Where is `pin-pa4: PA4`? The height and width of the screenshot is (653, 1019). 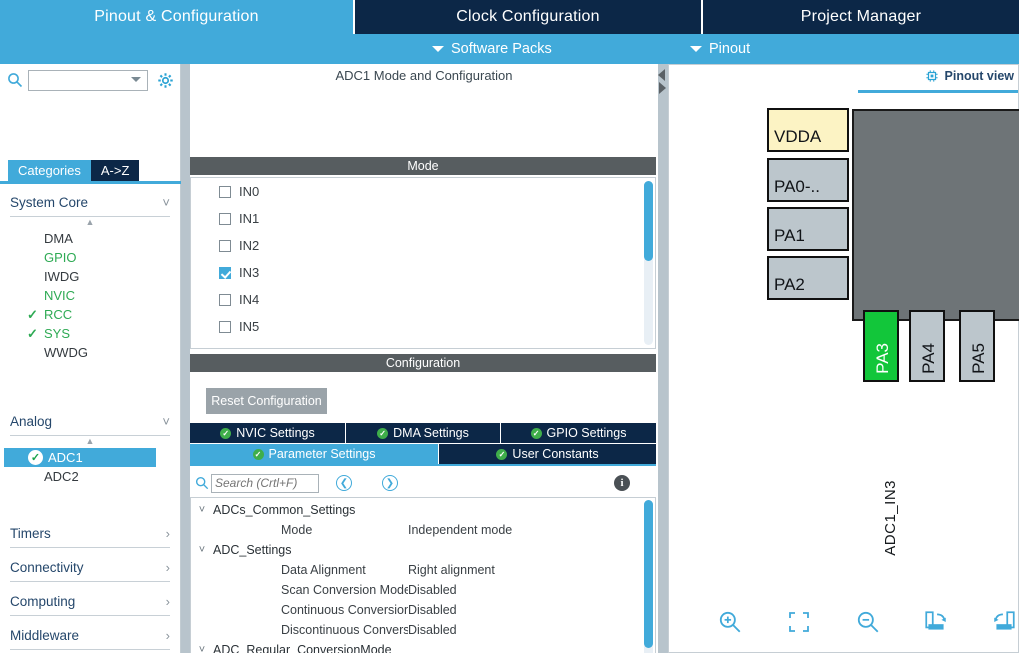 pin-pa4: PA4 is located at coordinates (927, 346).